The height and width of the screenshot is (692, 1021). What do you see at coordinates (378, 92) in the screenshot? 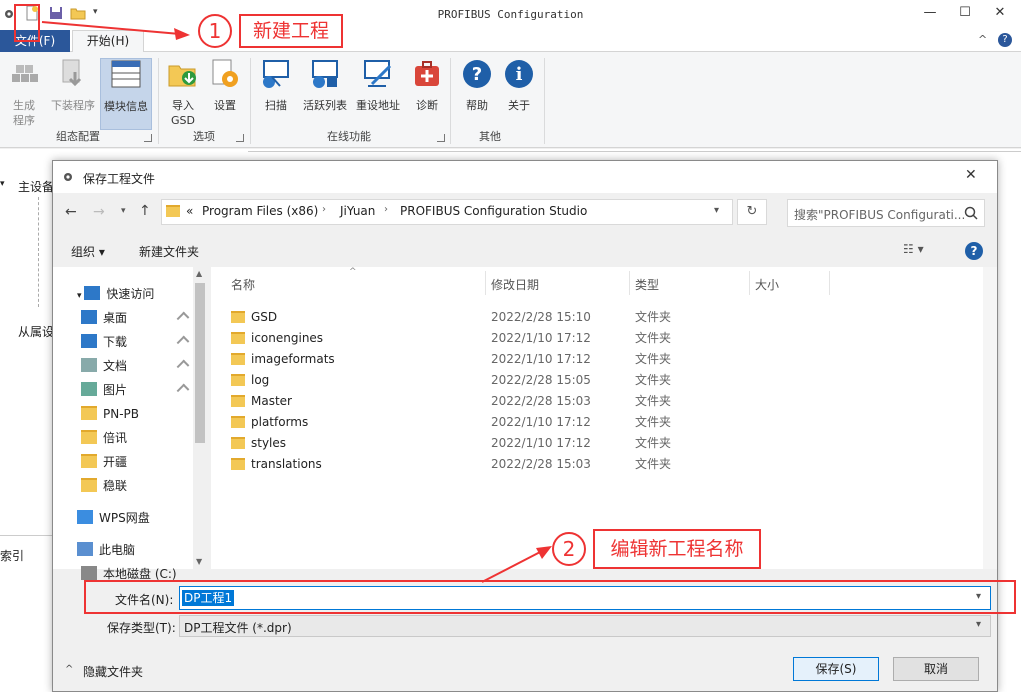
I see `reset-address-button: 重设地址` at bounding box center [378, 92].